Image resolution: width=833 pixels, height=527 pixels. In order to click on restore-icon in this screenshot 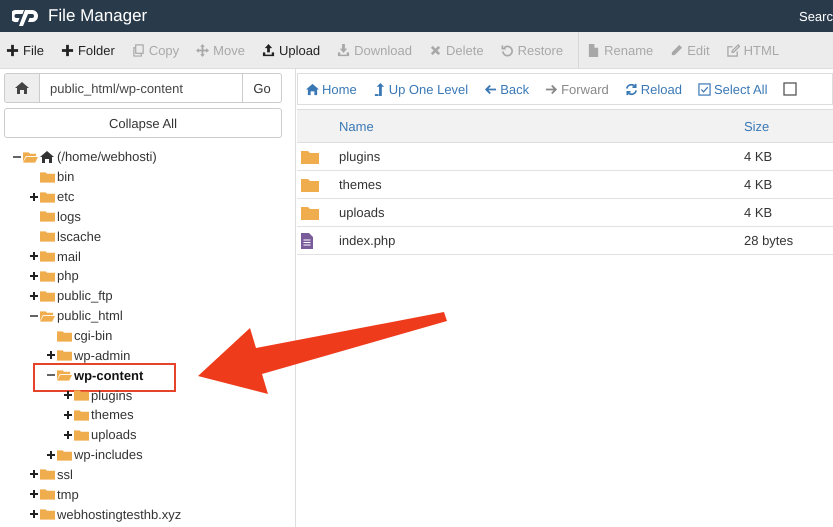, I will do `click(507, 50)`.